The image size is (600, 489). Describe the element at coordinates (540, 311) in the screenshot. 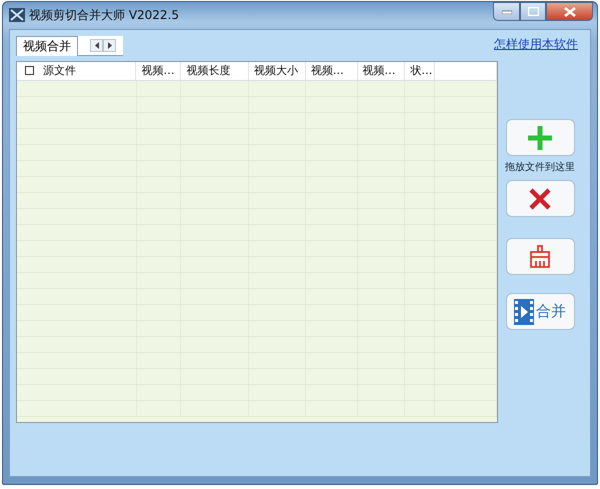

I see `merge-button: 合并` at that location.